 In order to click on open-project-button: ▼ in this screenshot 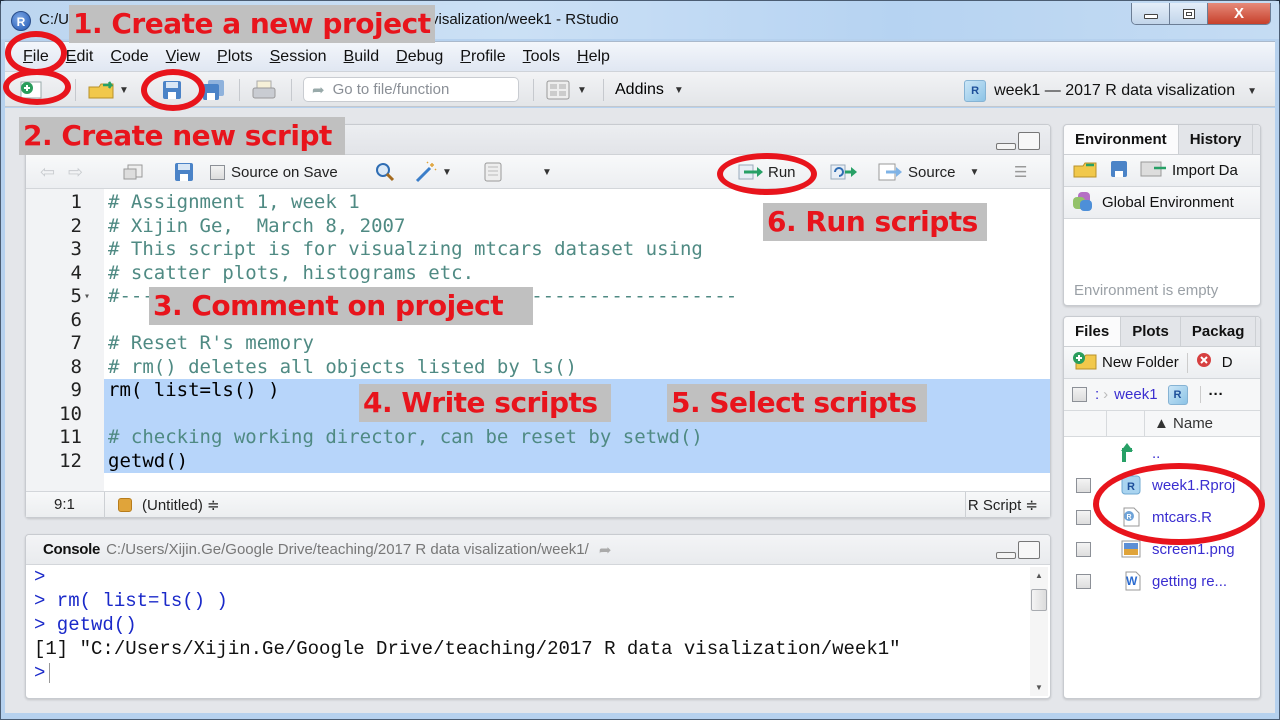, I will do `click(108, 90)`.